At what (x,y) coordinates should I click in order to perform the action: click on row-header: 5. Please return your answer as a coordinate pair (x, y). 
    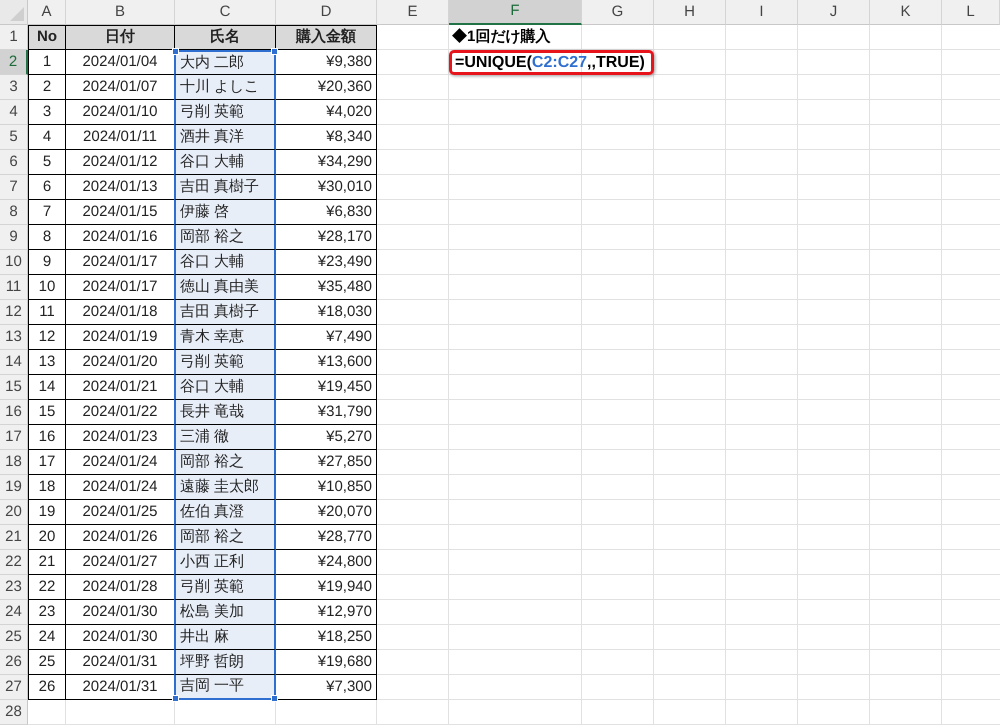
    Looking at the image, I should click on (14, 137).